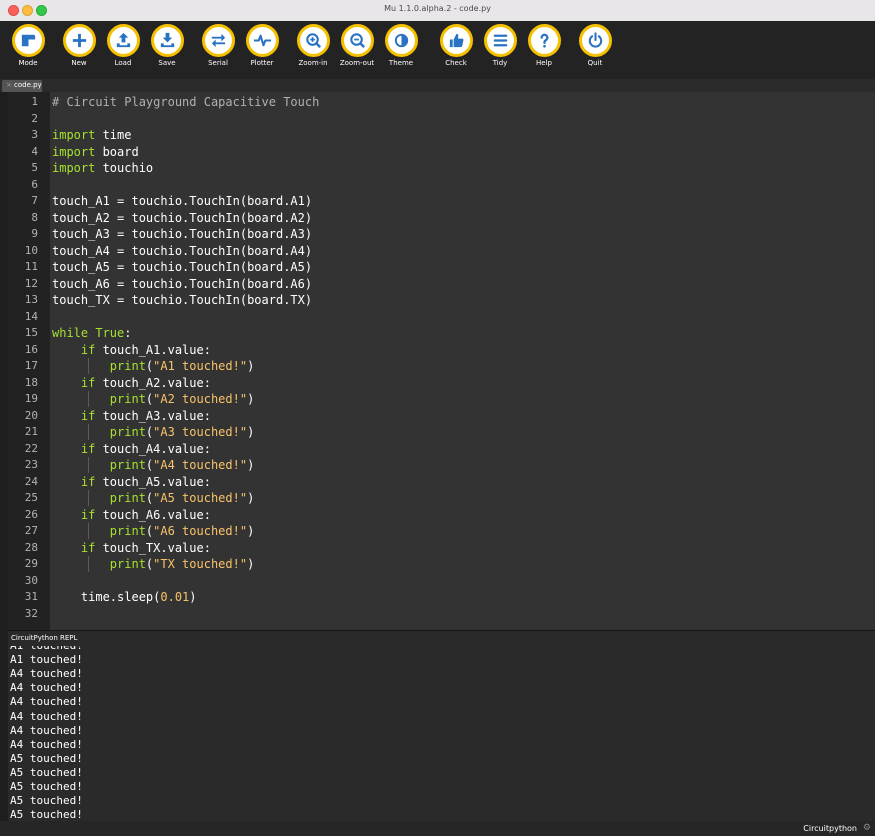 The image size is (875, 836). Describe the element at coordinates (401, 50) in the screenshot. I see `theme-button: Theme` at that location.